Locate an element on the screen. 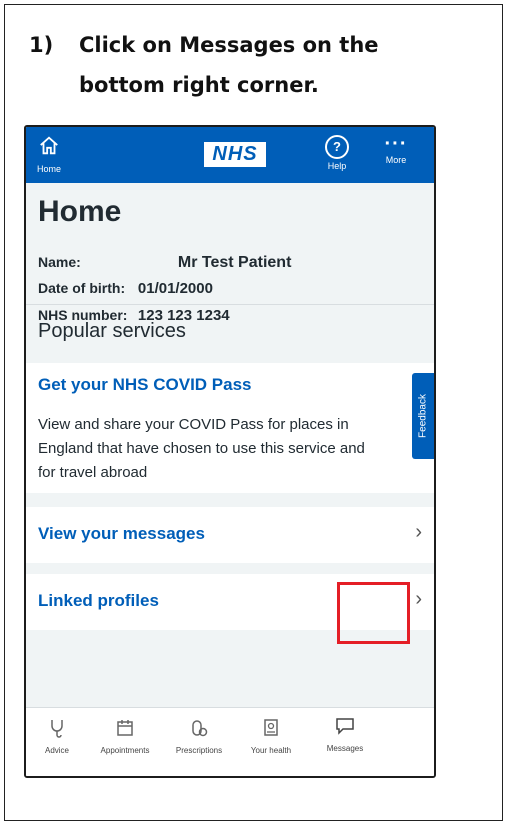 The width and height of the screenshot is (509, 825). linked-profiles-link: Linked profiles is located at coordinates (98, 601).